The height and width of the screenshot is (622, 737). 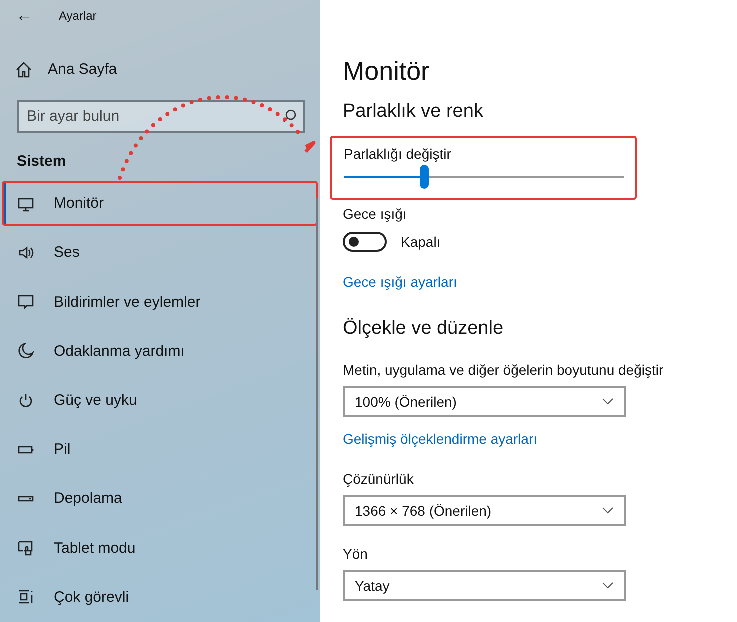 What do you see at coordinates (424, 329) in the screenshot?
I see `section-heading: Ölçekle ve düzenle` at bounding box center [424, 329].